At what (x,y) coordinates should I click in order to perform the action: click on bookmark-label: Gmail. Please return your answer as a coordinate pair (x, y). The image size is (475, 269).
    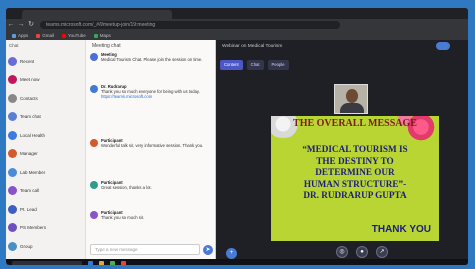
    Looking at the image, I should click on (48, 35).